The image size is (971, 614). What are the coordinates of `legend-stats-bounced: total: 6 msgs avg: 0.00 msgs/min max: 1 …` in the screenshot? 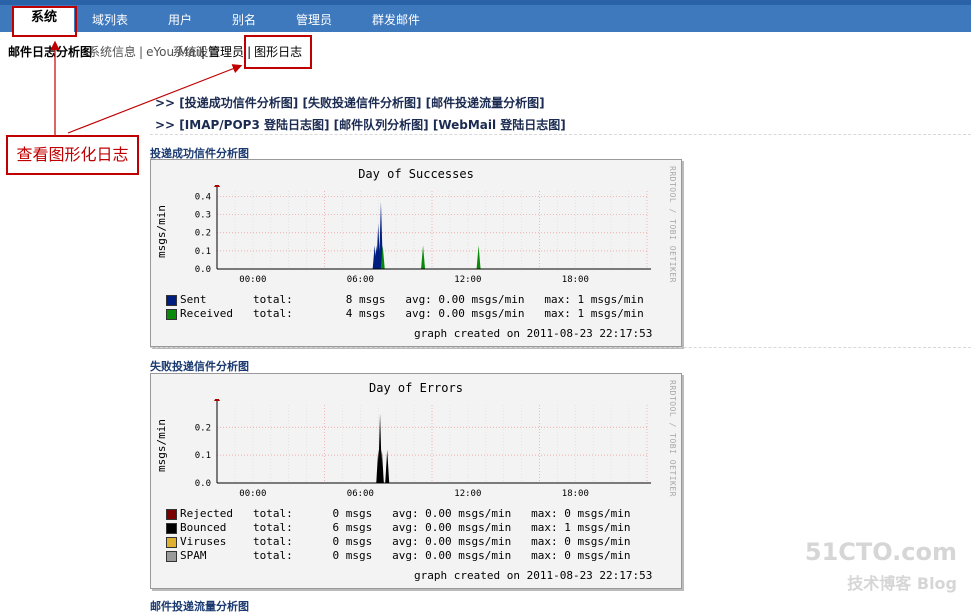 It's located at (442, 527).